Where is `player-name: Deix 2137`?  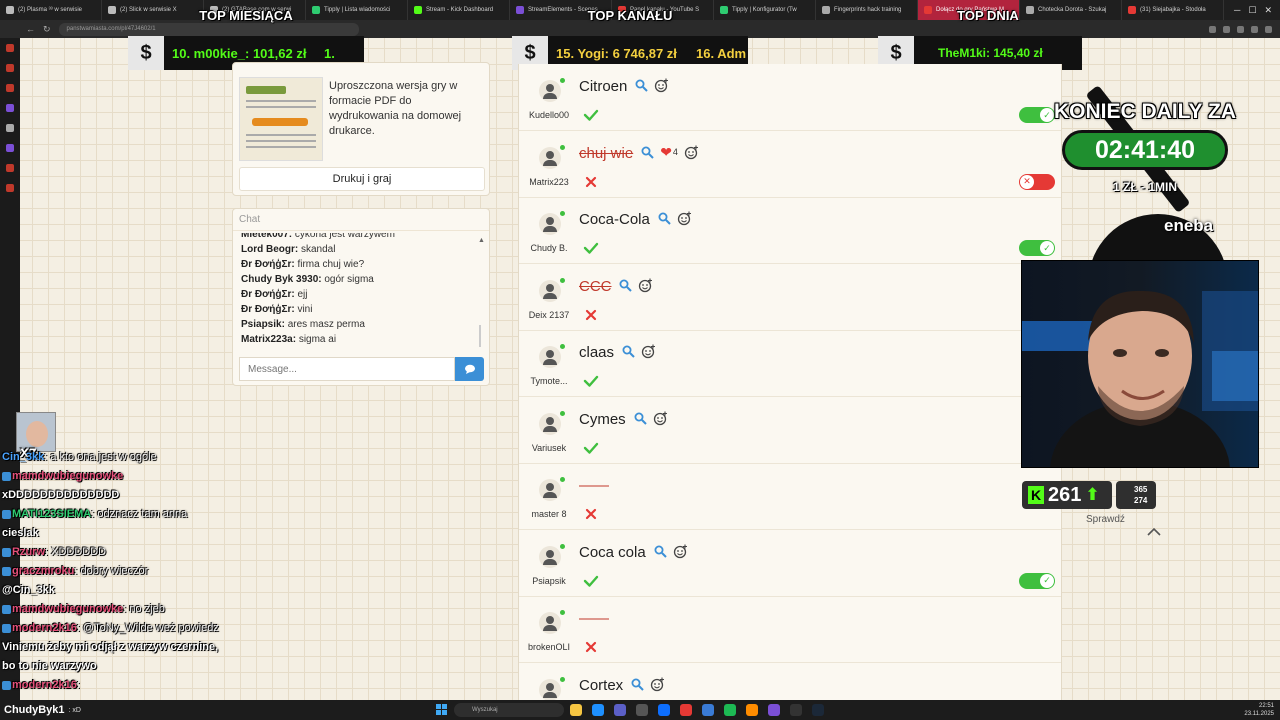
player-name: Deix 2137 is located at coordinates (549, 314).